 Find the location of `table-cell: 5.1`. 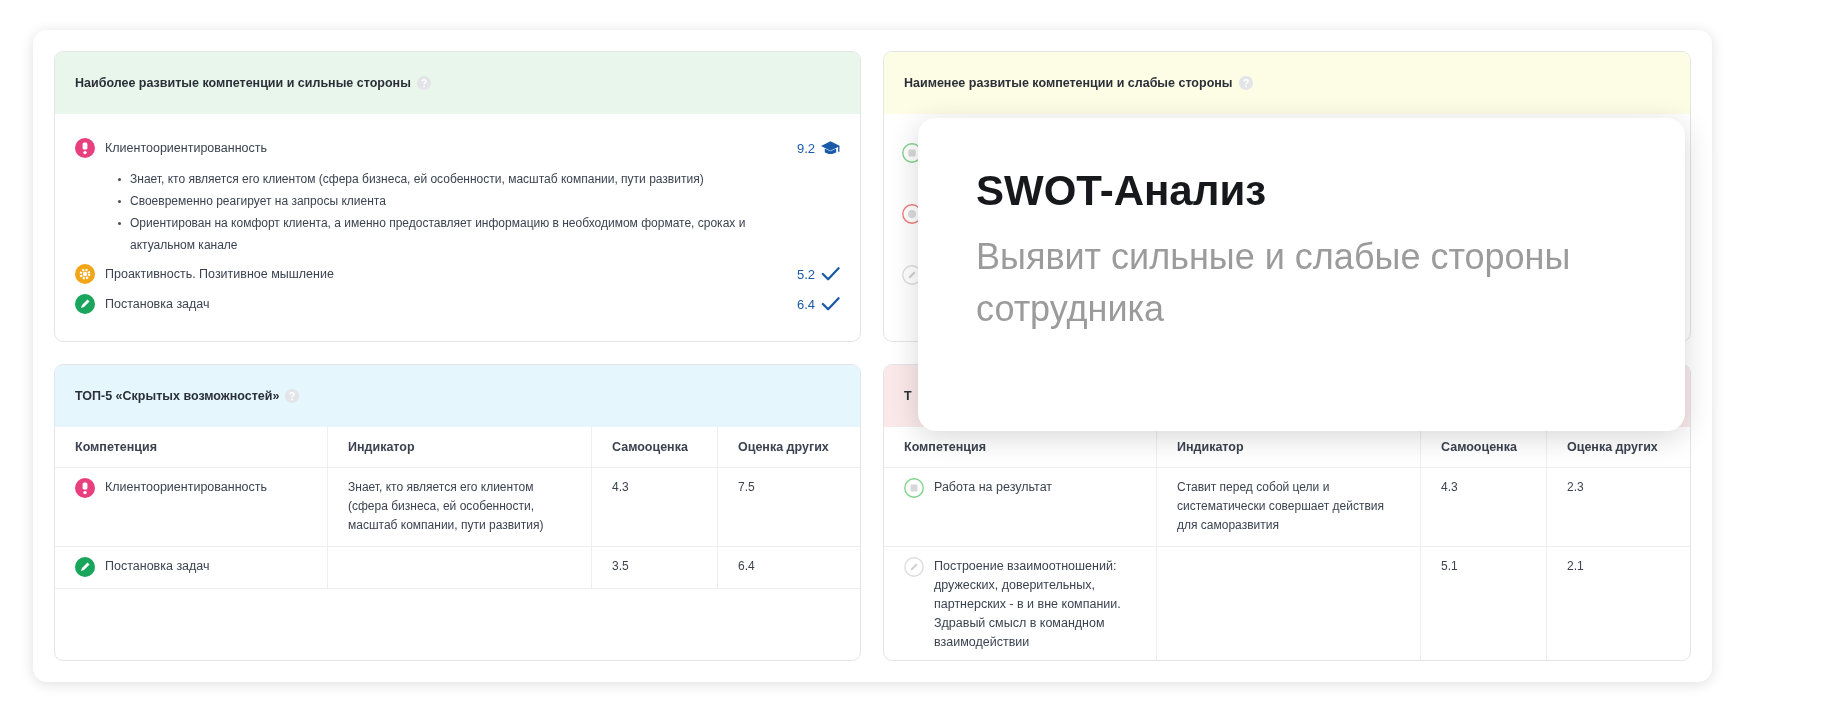

table-cell: 5.1 is located at coordinates (1484, 603).